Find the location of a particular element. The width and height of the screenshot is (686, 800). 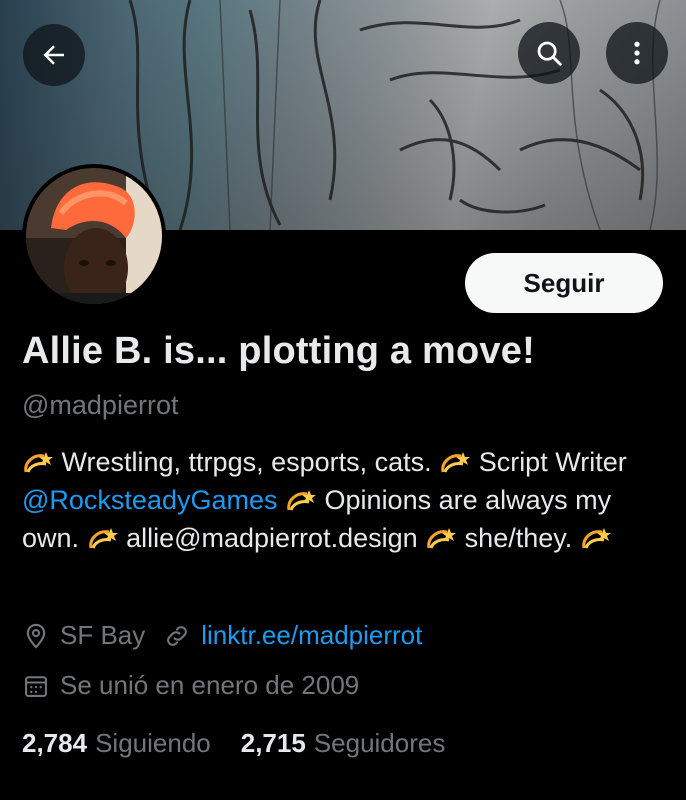

search-button is located at coordinates (549, 53).